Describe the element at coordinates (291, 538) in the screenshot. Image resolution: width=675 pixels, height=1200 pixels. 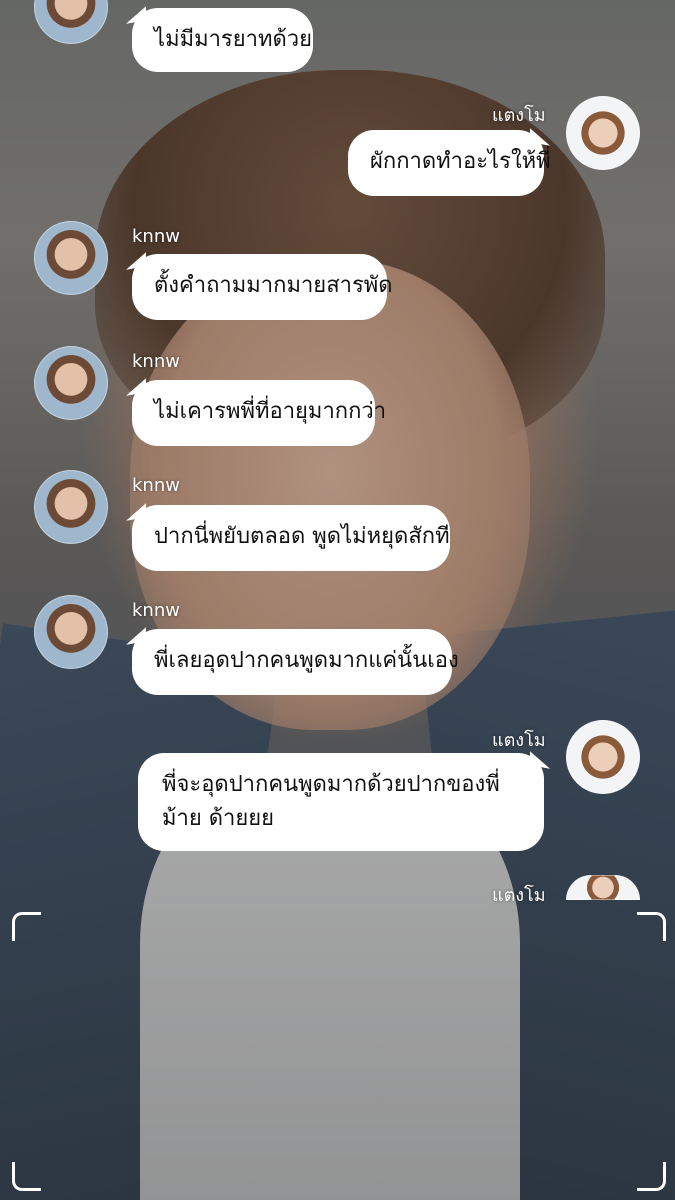
I see `message-bubble: ปากนี่พยับตลอด พูดไม่หยุดสักที` at that location.